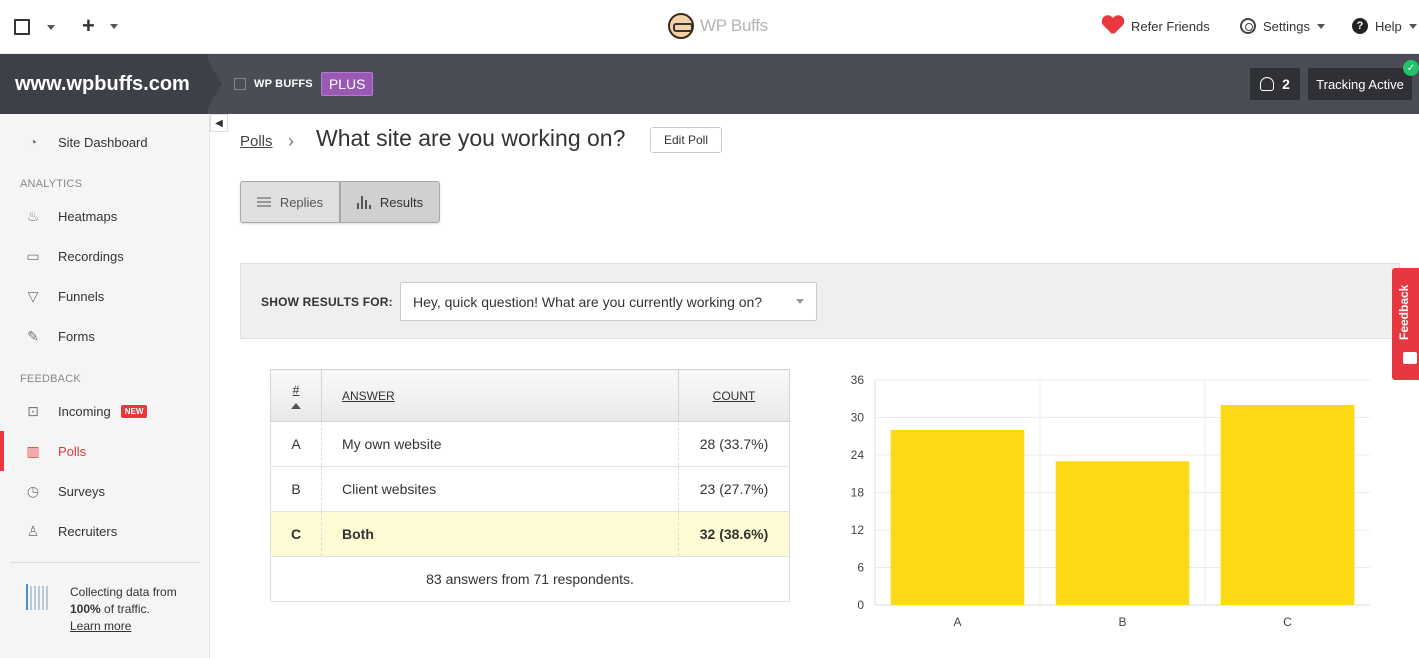 This screenshot has width=1419, height=658. I want to click on table-header-row: # ANSWER COUNT, so click(530, 395).